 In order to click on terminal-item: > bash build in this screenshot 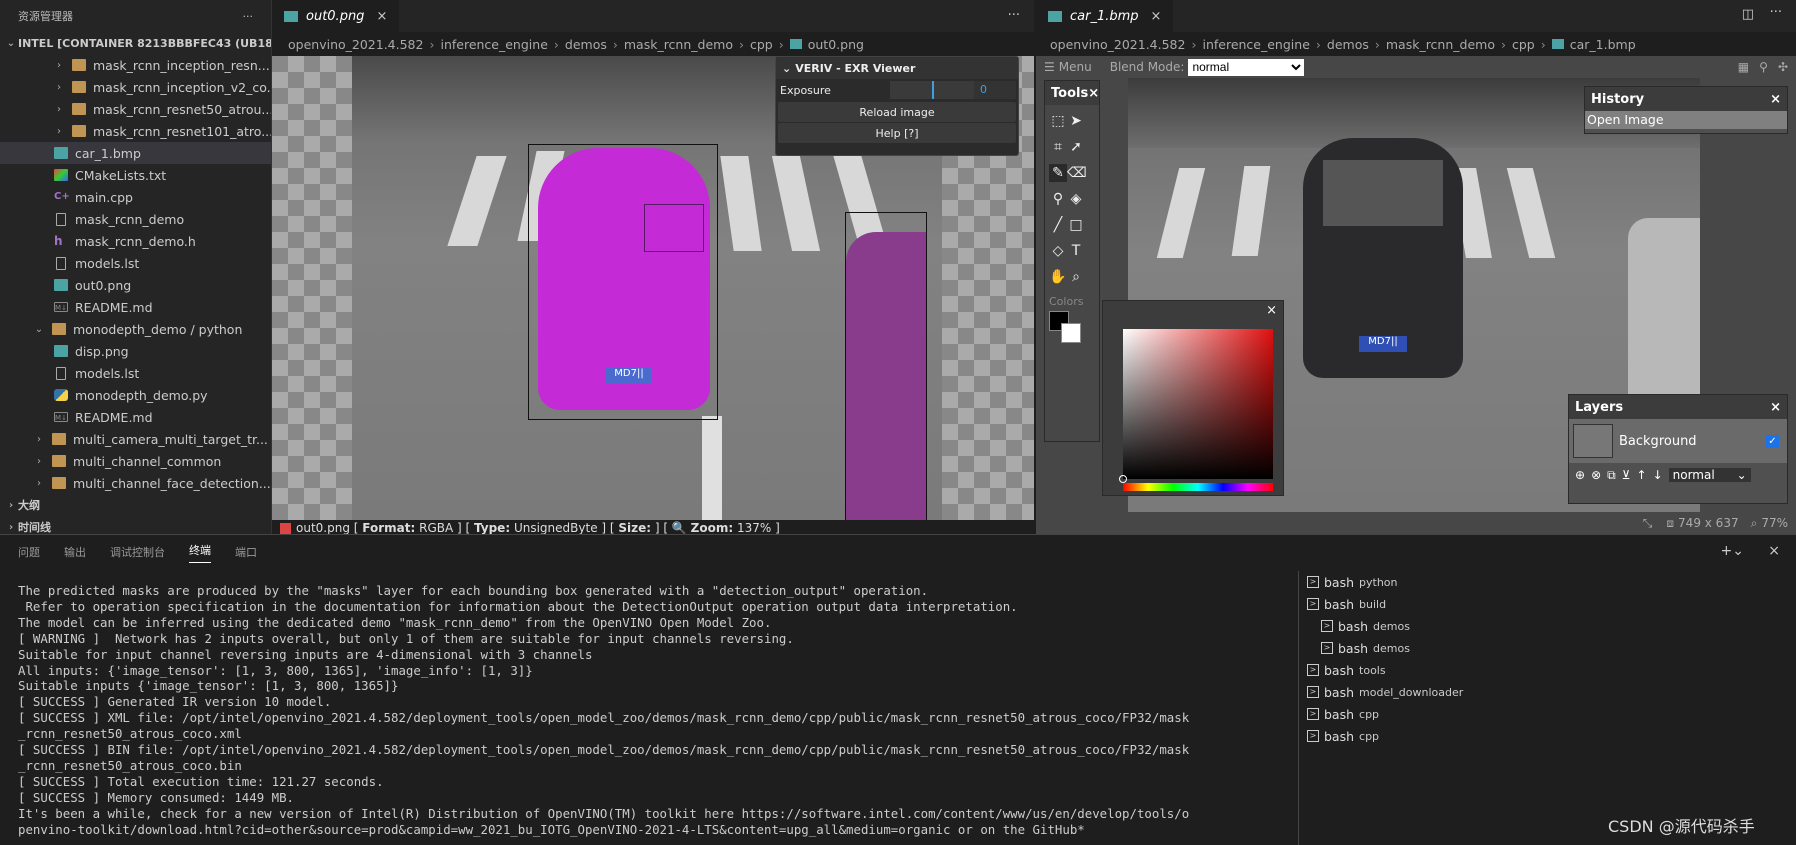, I will do `click(1543, 604)`.